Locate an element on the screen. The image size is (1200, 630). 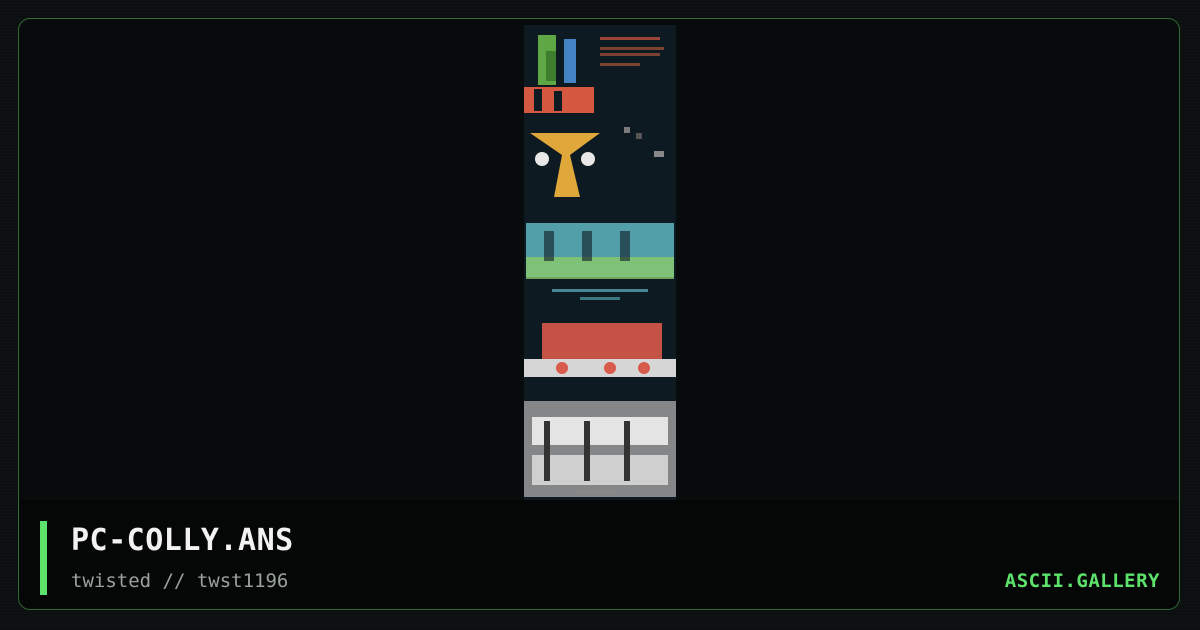
artwork-title: PC-COLLY.ANS is located at coordinates (182, 540).